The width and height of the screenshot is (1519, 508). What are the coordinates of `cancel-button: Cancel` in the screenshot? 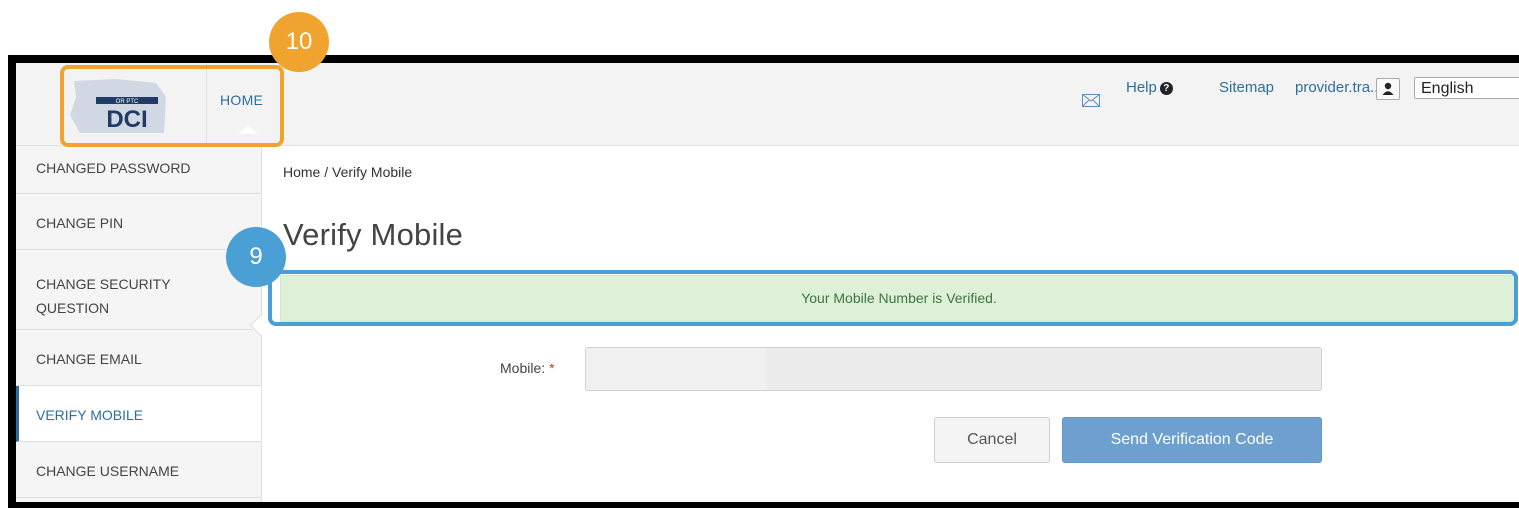 It's located at (992, 440).